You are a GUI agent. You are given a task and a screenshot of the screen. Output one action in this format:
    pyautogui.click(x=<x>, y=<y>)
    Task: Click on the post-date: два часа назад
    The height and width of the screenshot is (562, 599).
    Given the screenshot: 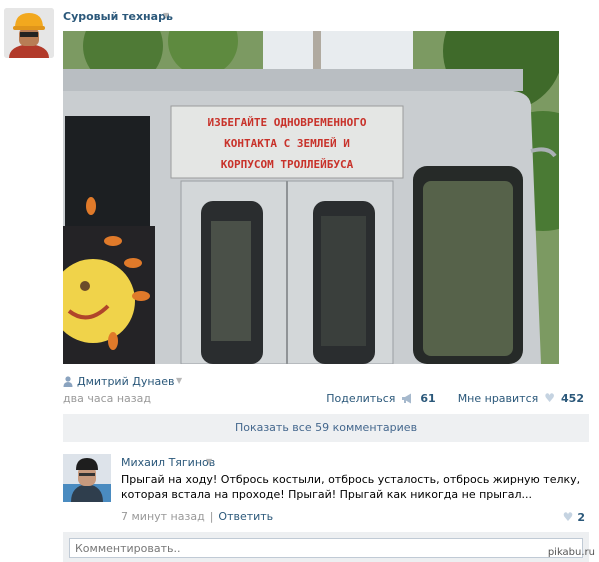 What is the action you would take?
    pyautogui.click(x=107, y=398)
    